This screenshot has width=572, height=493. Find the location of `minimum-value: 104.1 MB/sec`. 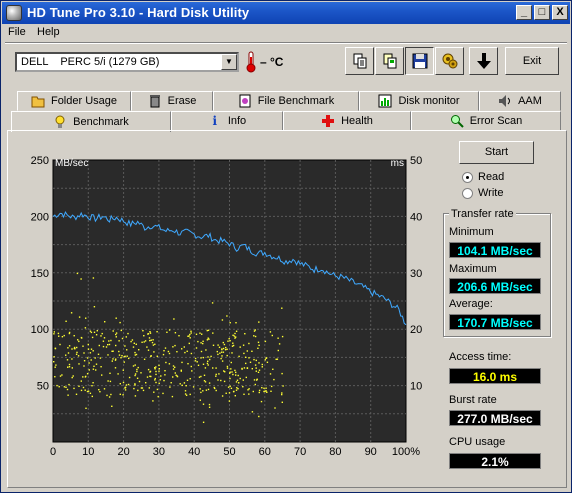

minimum-value: 104.1 MB/sec is located at coordinates (495, 250).